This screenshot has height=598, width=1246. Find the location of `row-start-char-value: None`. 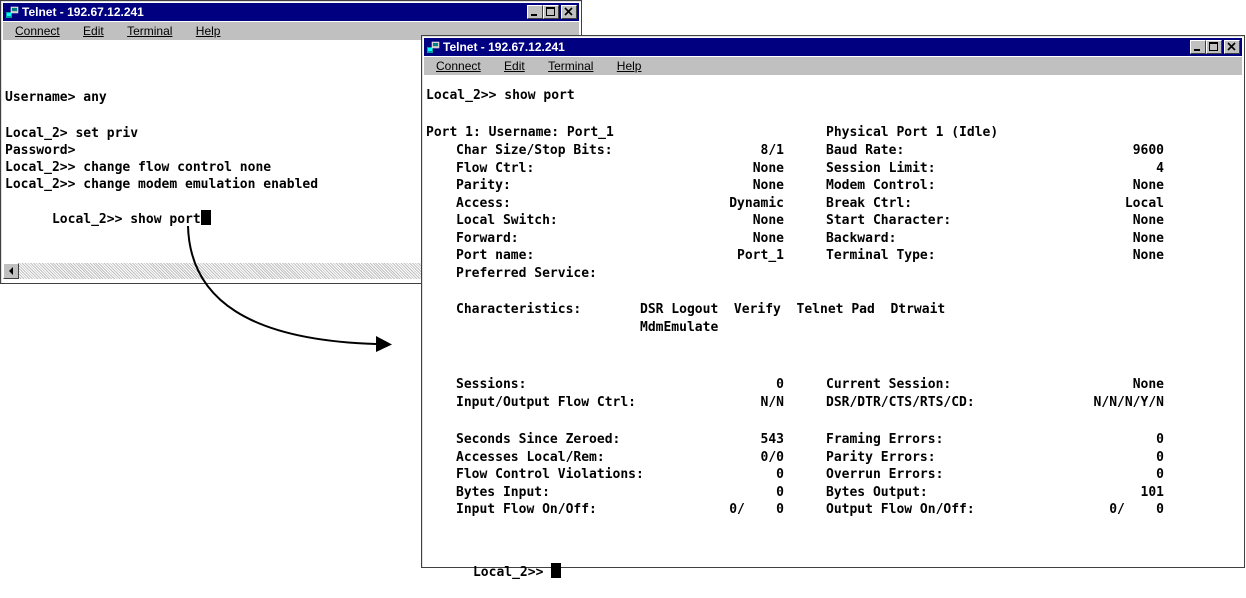

row-start-char-value: None is located at coordinates (1148, 220).